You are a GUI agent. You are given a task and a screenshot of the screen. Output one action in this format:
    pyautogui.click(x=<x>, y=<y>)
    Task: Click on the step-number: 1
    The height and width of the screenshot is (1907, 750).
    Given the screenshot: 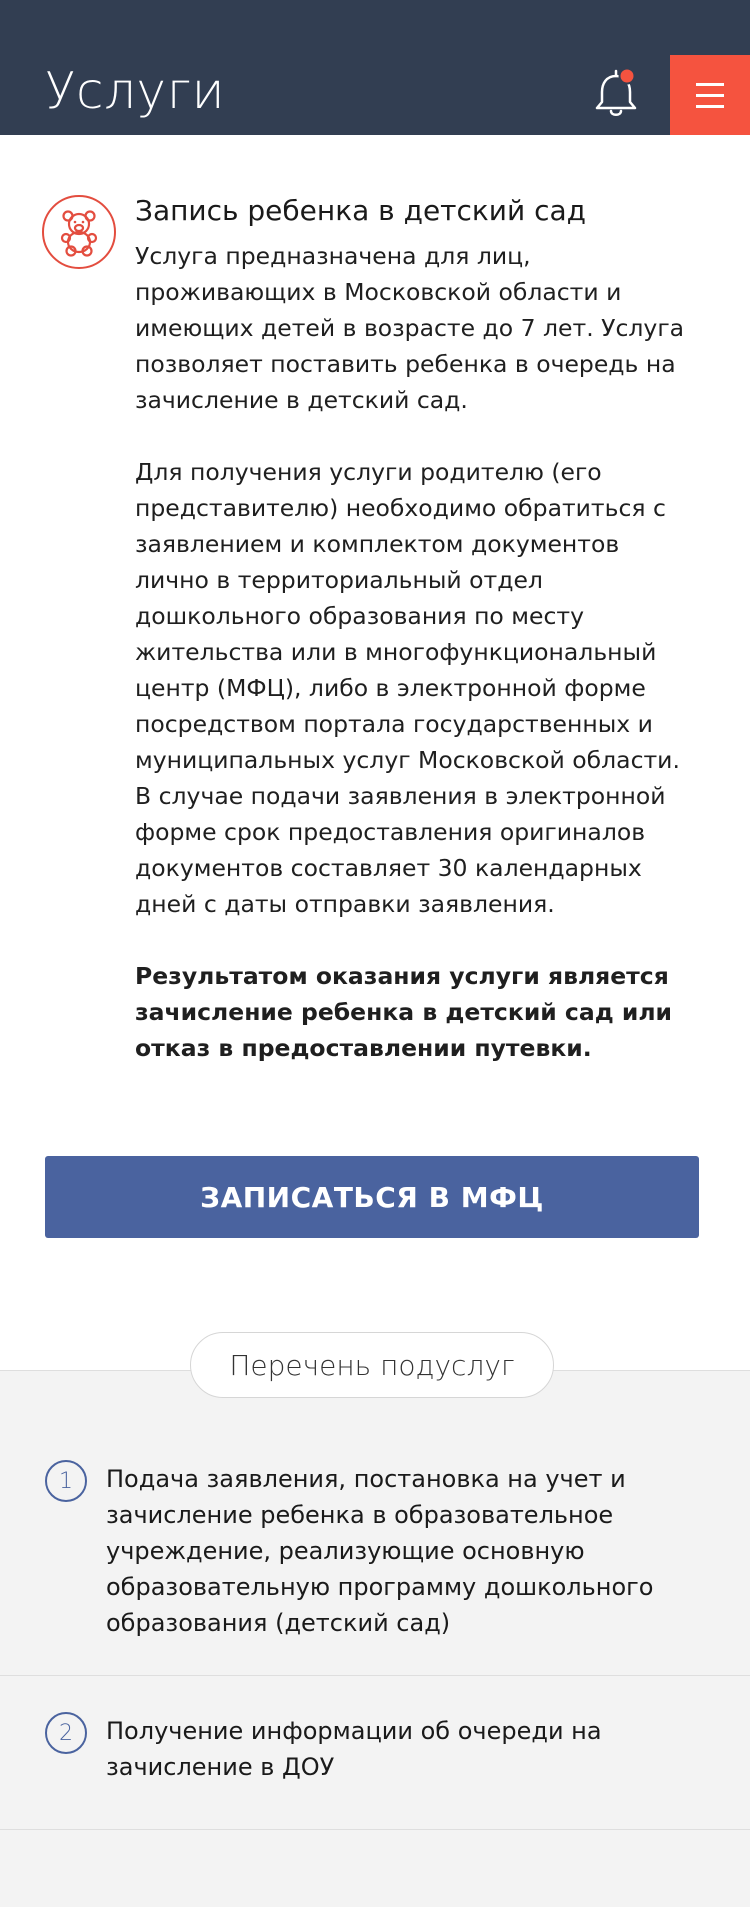 What is the action you would take?
    pyautogui.click(x=66, y=1481)
    